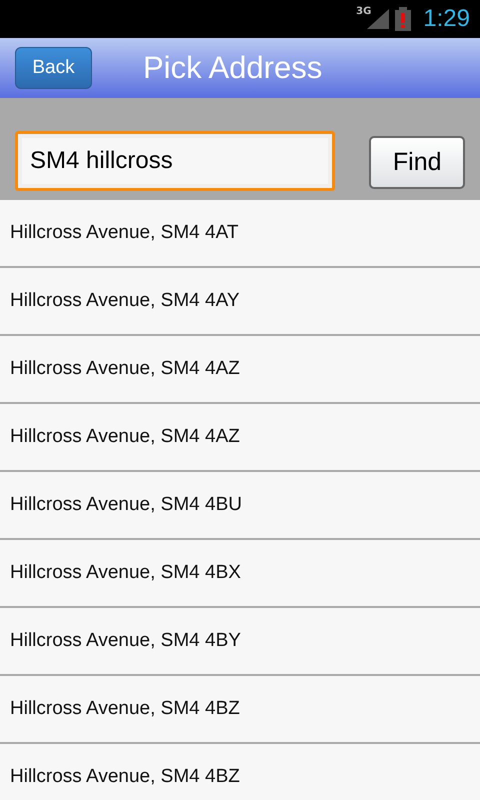 This screenshot has height=800, width=480. What do you see at coordinates (232, 68) in the screenshot?
I see `page-title: Pick Address` at bounding box center [232, 68].